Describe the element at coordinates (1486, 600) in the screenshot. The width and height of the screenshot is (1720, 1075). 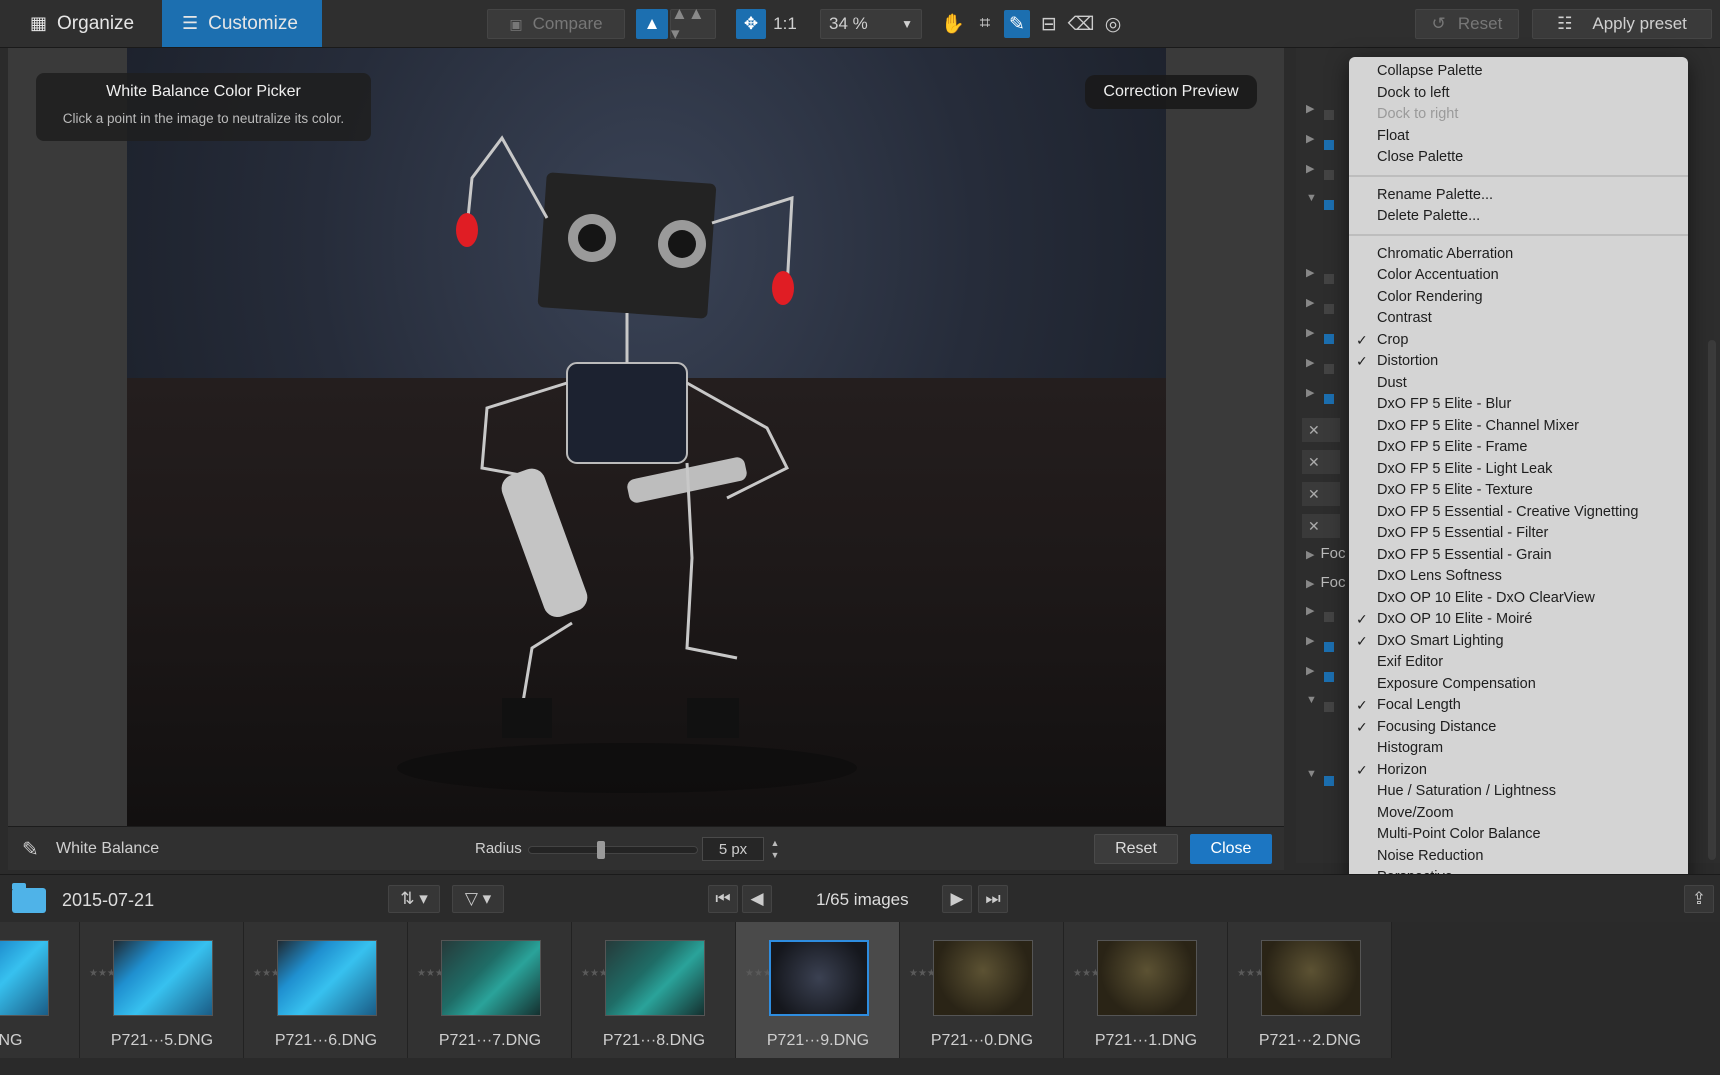
I see `menu-item: DxO OP 10 Elite - DxO ClearView` at that location.